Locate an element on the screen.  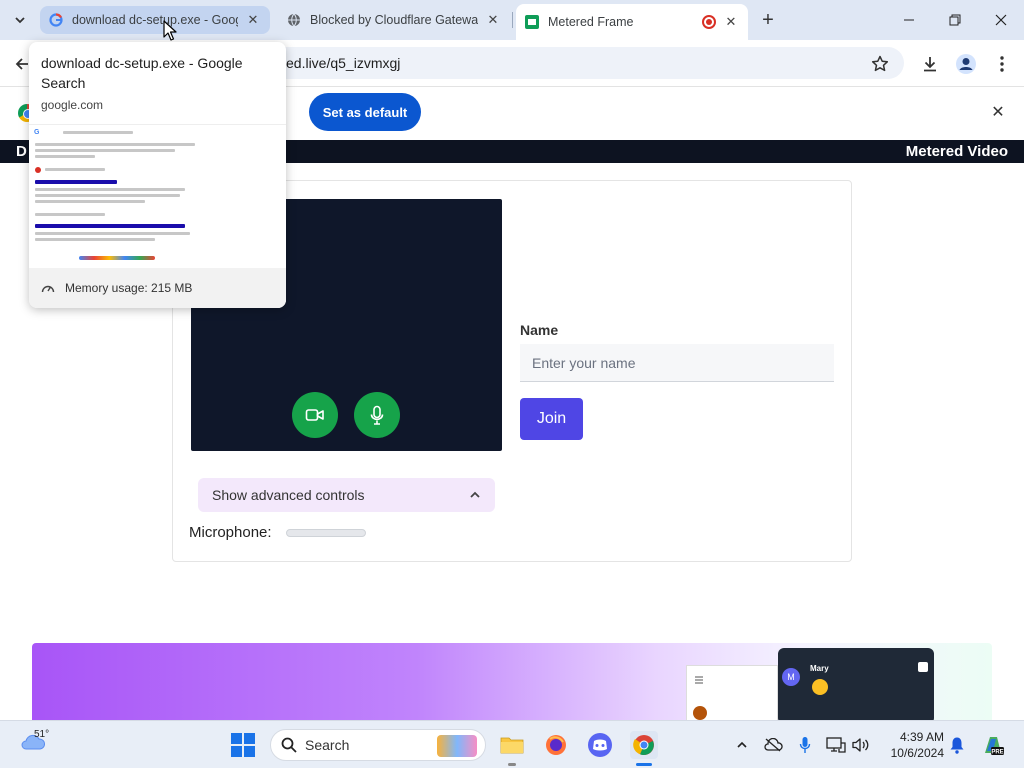
memory-usage-row: Memory usage: 215 MB is located at coordinates (157, 288).